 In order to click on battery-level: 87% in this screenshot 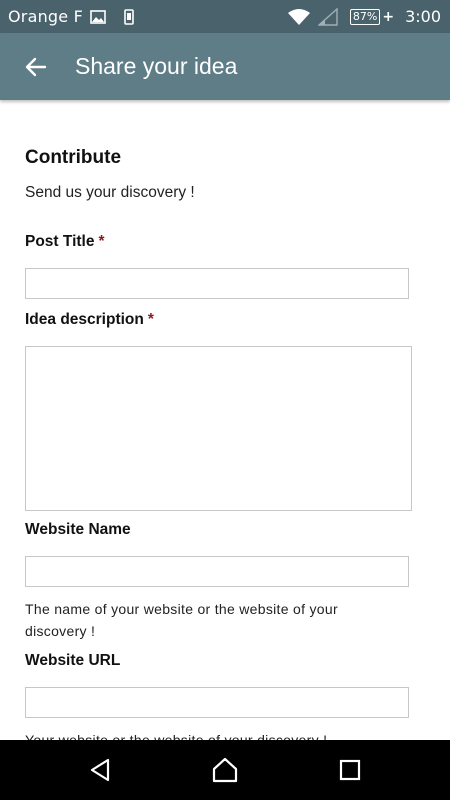, I will do `click(365, 16)`.